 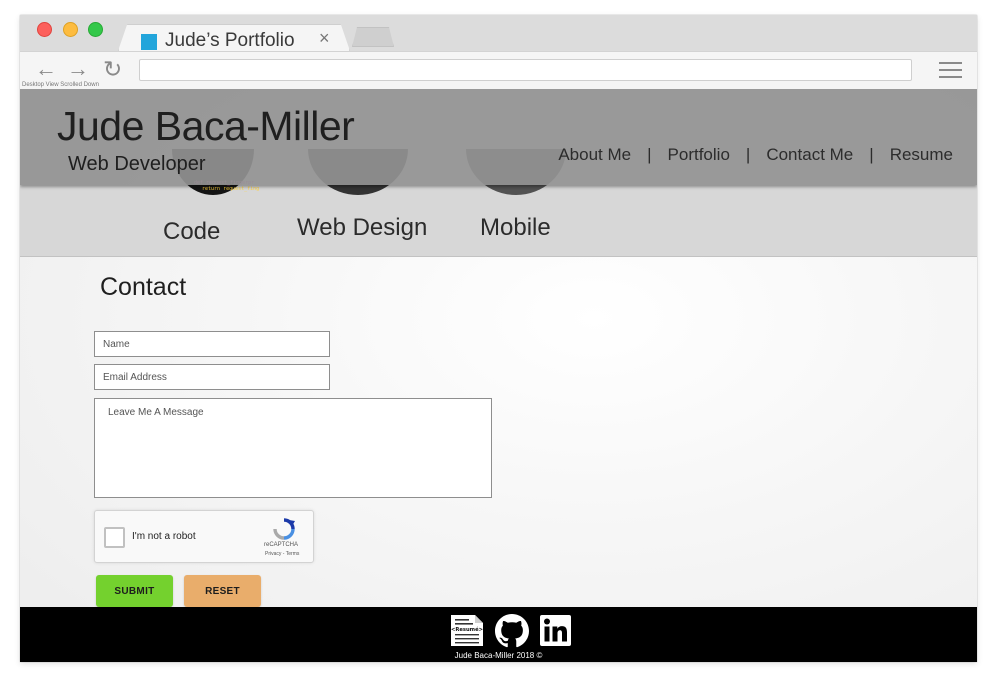 I want to click on nav-contact-me: Contact Me, so click(x=809, y=155).